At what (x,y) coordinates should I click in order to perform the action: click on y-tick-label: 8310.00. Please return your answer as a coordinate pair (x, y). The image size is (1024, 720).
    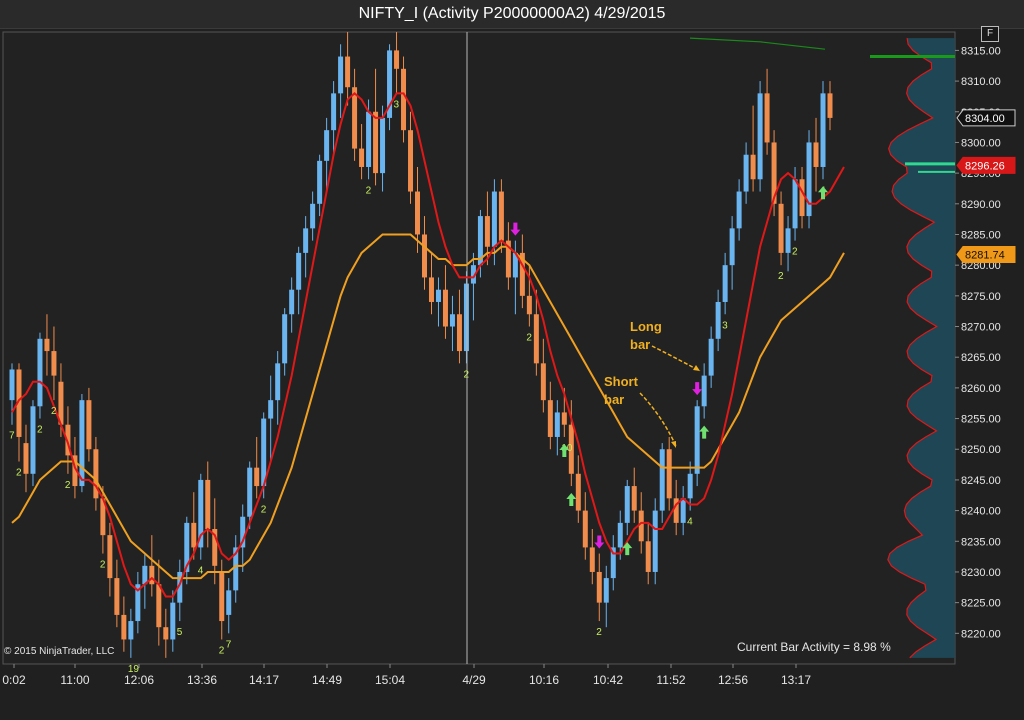
    Looking at the image, I should click on (981, 82).